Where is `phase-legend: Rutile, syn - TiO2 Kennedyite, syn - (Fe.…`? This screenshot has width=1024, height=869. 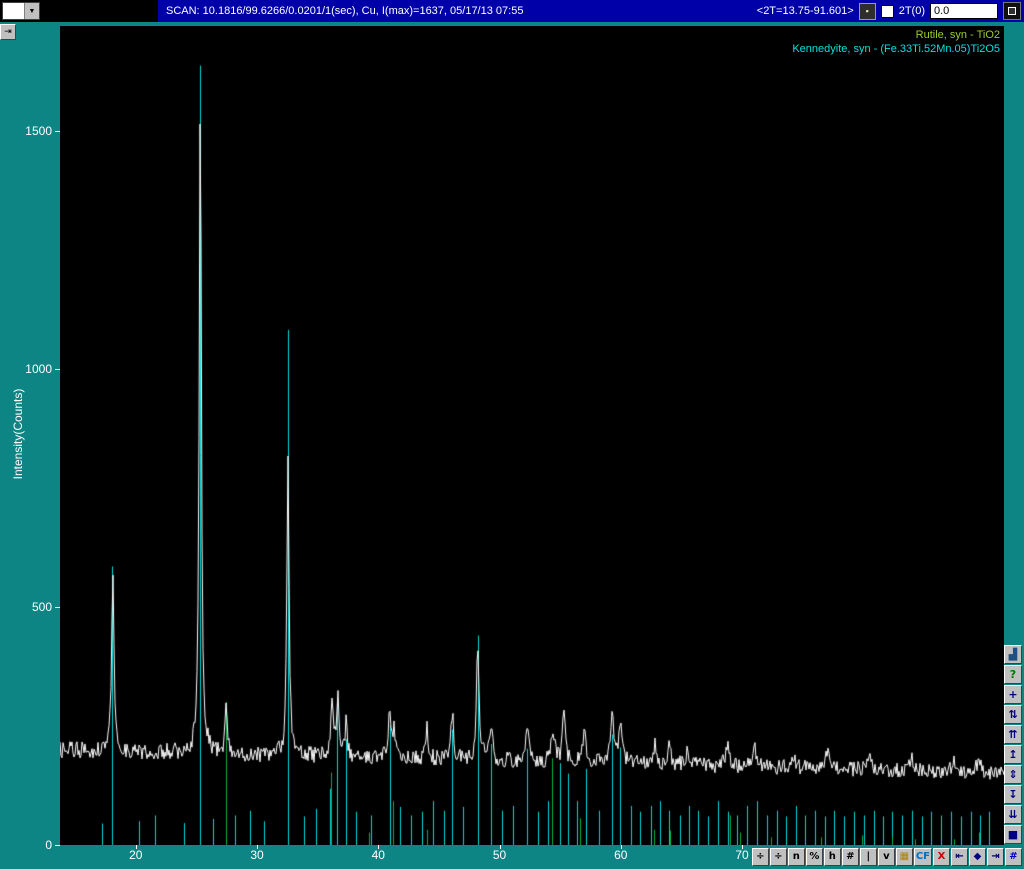 phase-legend: Rutile, syn - TiO2 Kennedyite, syn - (Fe.… is located at coordinates (896, 42).